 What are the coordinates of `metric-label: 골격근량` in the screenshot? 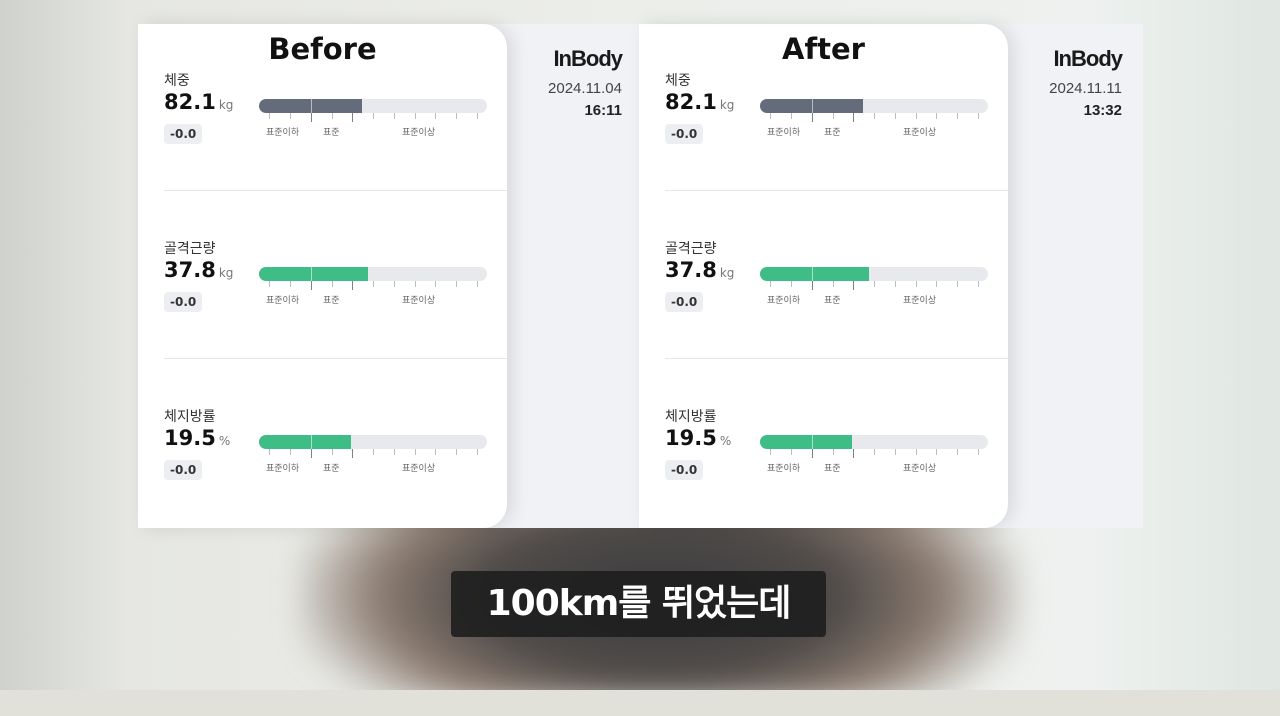 It's located at (691, 249).